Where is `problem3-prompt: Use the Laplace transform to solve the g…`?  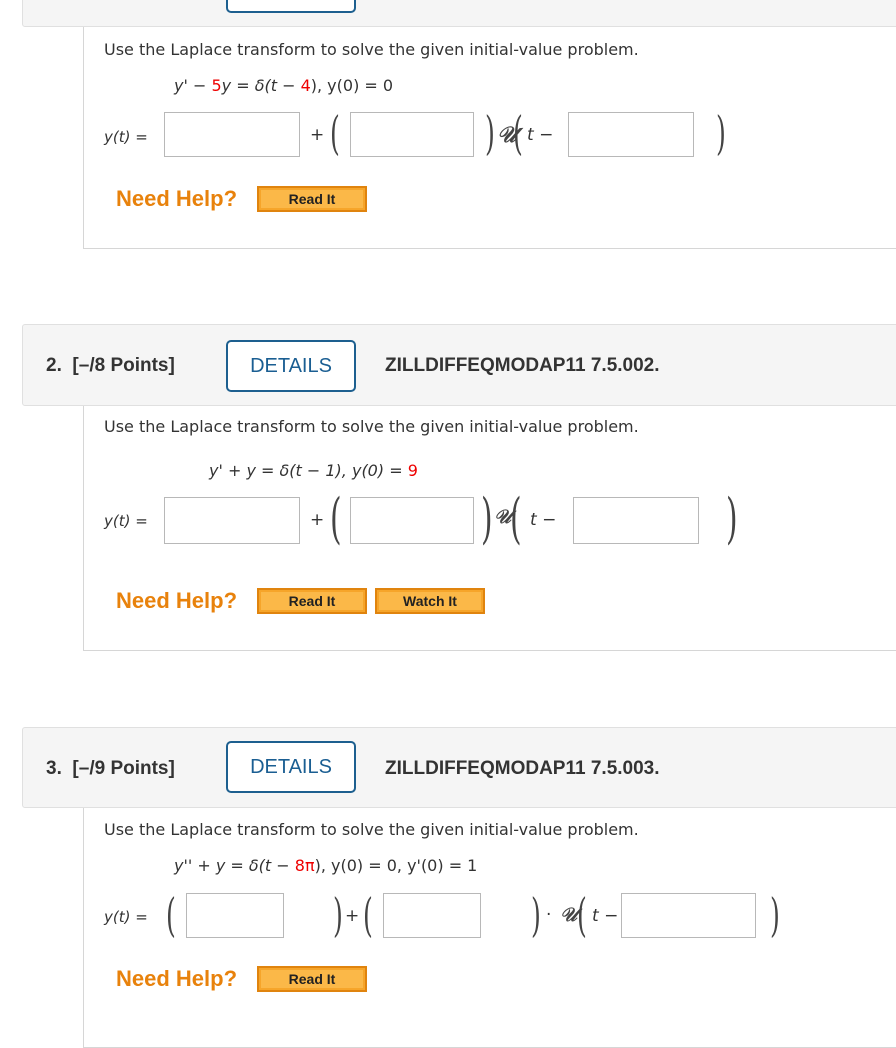 problem3-prompt: Use the Laplace transform to solve the g… is located at coordinates (371, 829).